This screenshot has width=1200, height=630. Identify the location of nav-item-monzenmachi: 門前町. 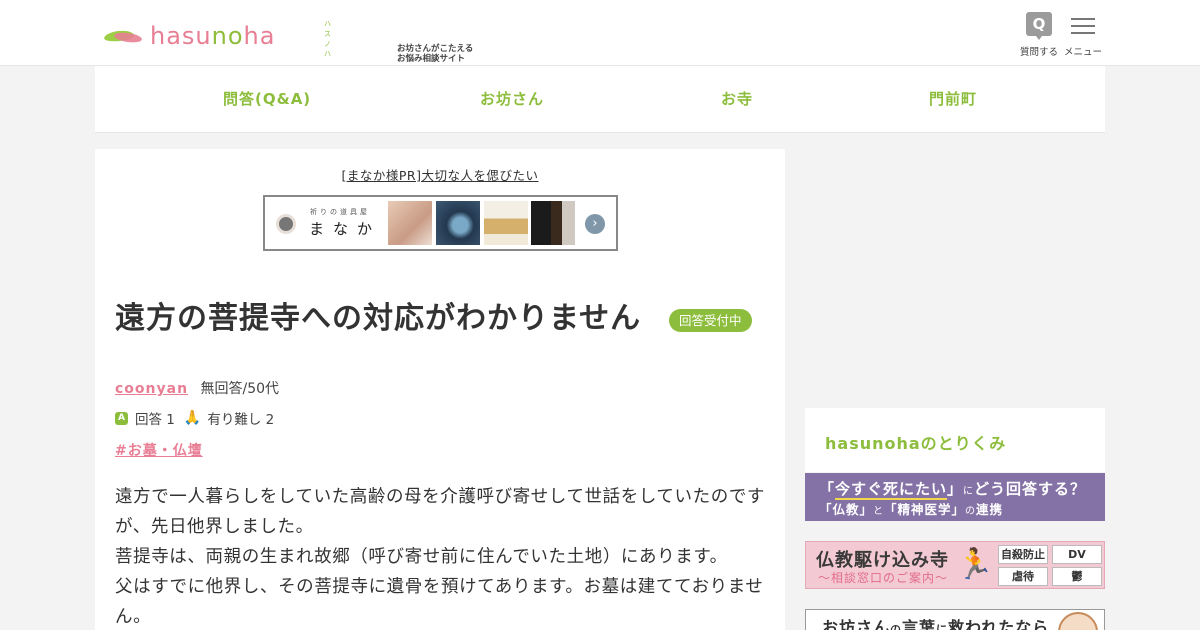
(953, 98).